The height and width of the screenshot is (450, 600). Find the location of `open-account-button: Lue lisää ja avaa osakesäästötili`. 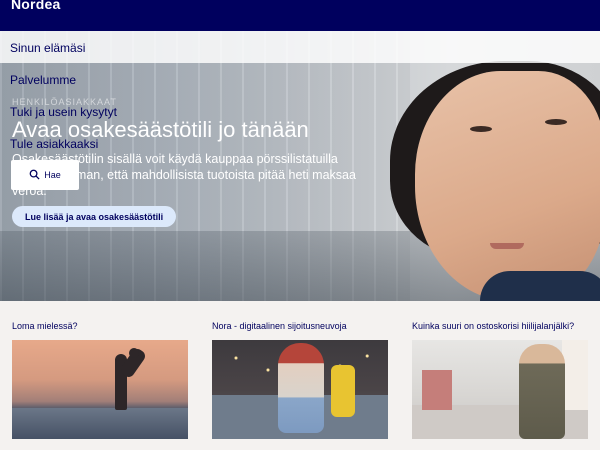

open-account-button: Lue lisää ja avaa osakesäästötili is located at coordinates (94, 216).